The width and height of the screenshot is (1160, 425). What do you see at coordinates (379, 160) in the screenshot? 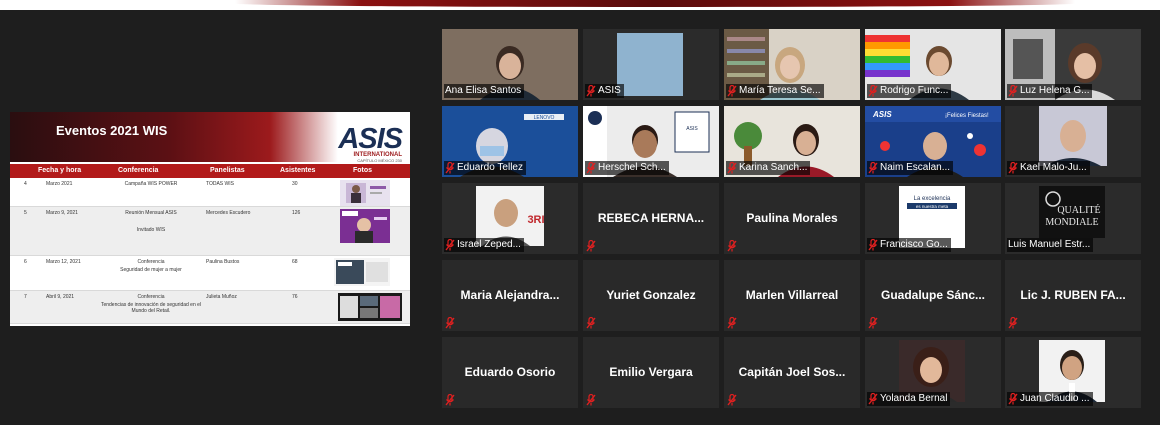
I see `asis-logo-sub2: CAPÍTULO MÉXICO 230` at bounding box center [379, 160].